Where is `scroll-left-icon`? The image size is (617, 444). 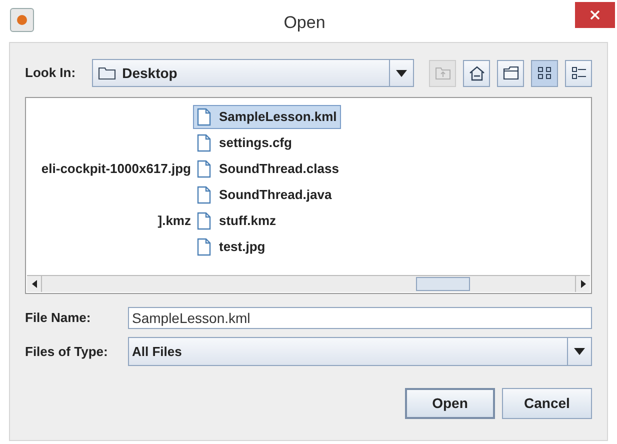
scroll-left-icon is located at coordinates (34, 284).